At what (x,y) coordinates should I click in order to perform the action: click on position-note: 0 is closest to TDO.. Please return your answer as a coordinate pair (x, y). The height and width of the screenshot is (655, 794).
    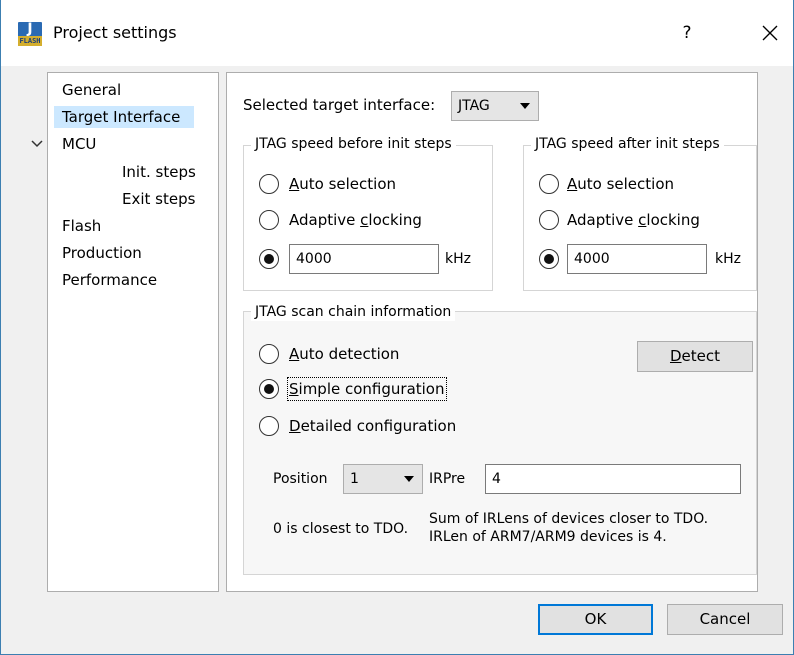
    Looking at the image, I should click on (341, 529).